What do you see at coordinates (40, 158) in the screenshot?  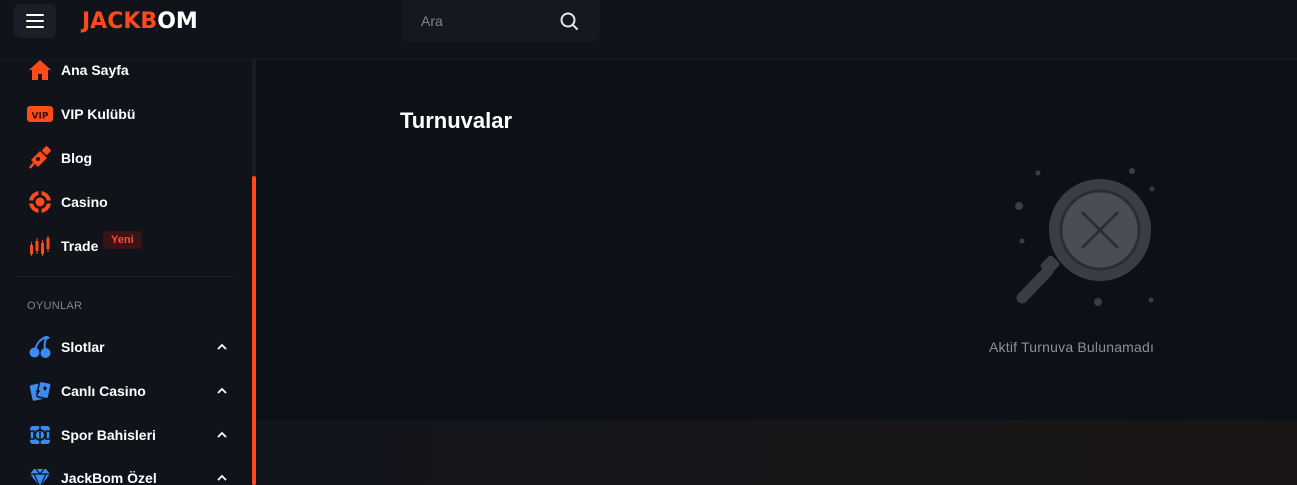 I see `blog-icon` at bounding box center [40, 158].